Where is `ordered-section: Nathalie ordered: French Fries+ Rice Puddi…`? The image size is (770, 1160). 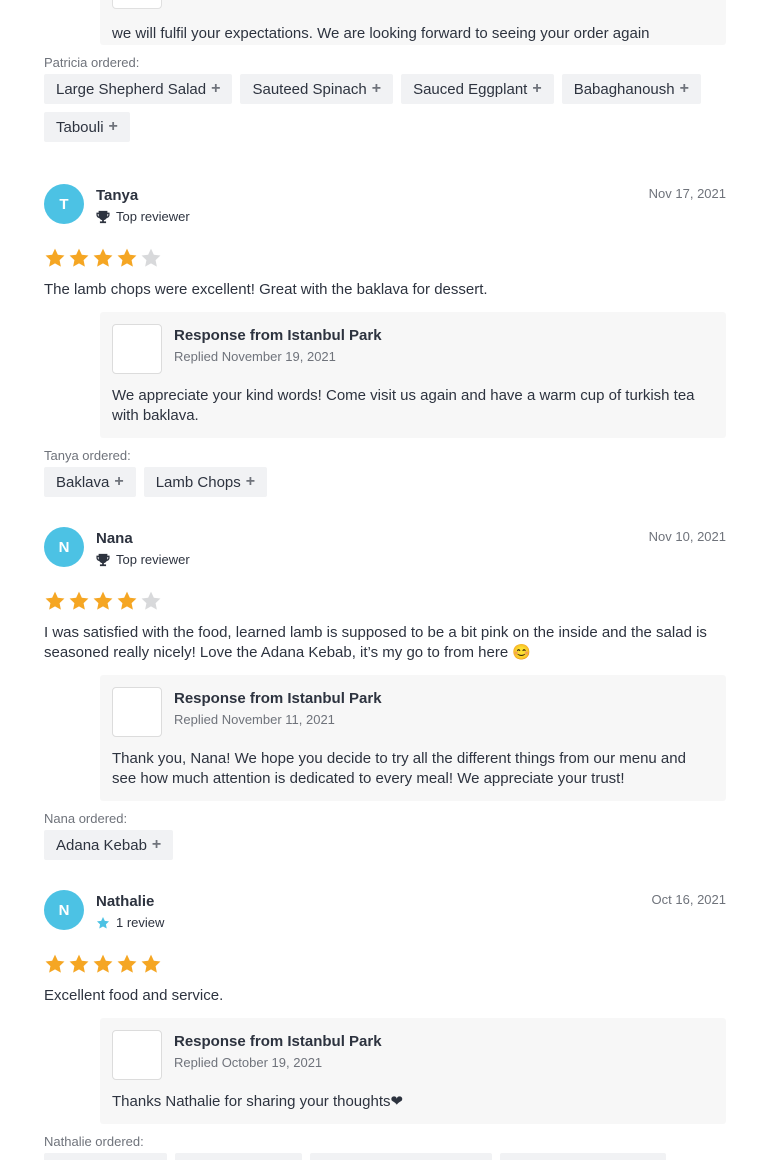 ordered-section: Nathalie ordered: French Fries+ Rice Puddi… is located at coordinates (385, 1147).